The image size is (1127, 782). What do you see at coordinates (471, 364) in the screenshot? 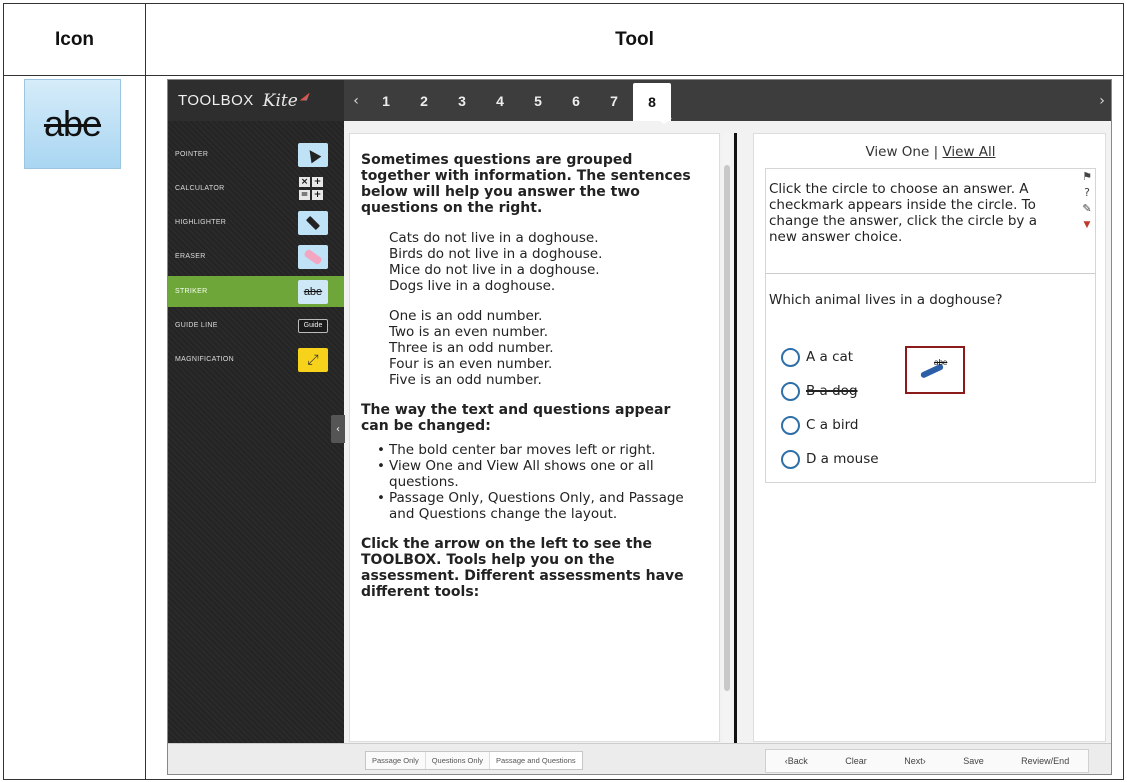
I see `passage-line: Four is an even number.` at bounding box center [471, 364].